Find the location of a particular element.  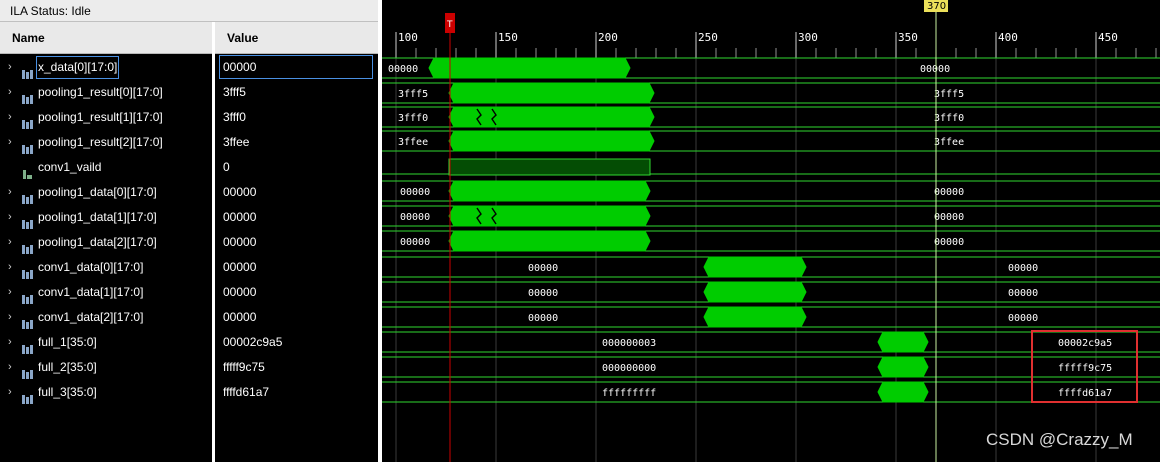

signal-row: › pooling1_result[0][17:0] is located at coordinates (106, 92).